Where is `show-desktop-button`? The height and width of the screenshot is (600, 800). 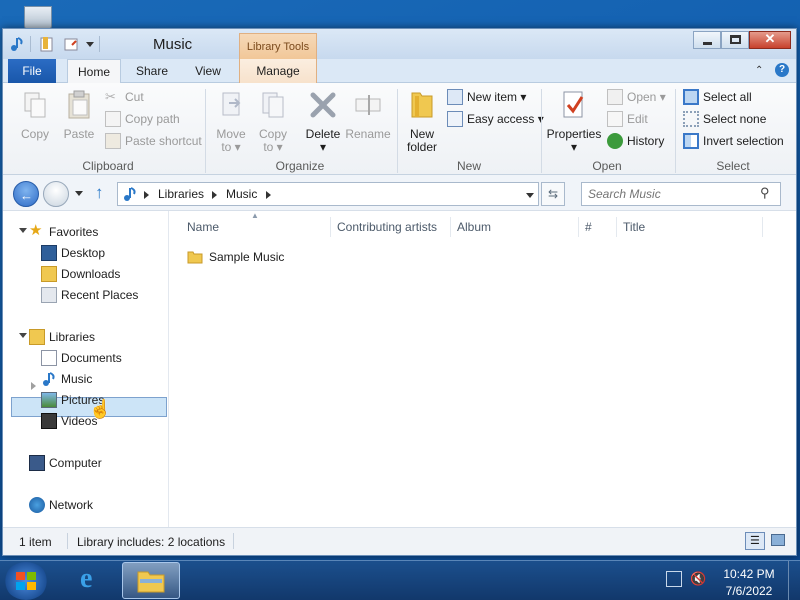 show-desktop-button is located at coordinates (794, 580).